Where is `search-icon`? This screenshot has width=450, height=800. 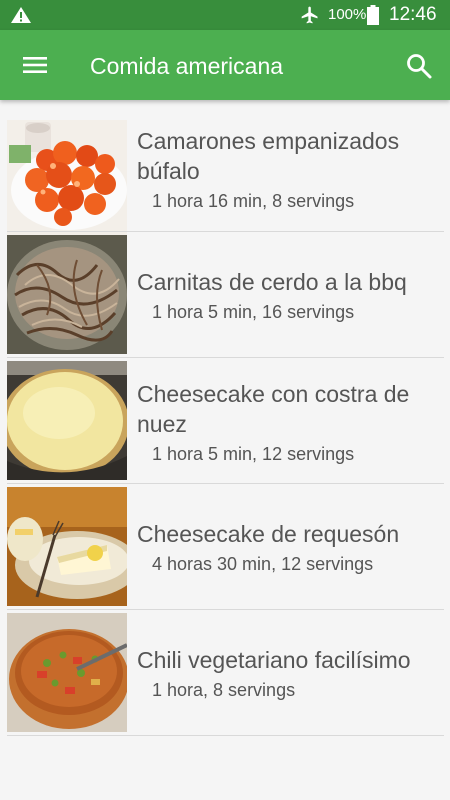
search-icon is located at coordinates (419, 66).